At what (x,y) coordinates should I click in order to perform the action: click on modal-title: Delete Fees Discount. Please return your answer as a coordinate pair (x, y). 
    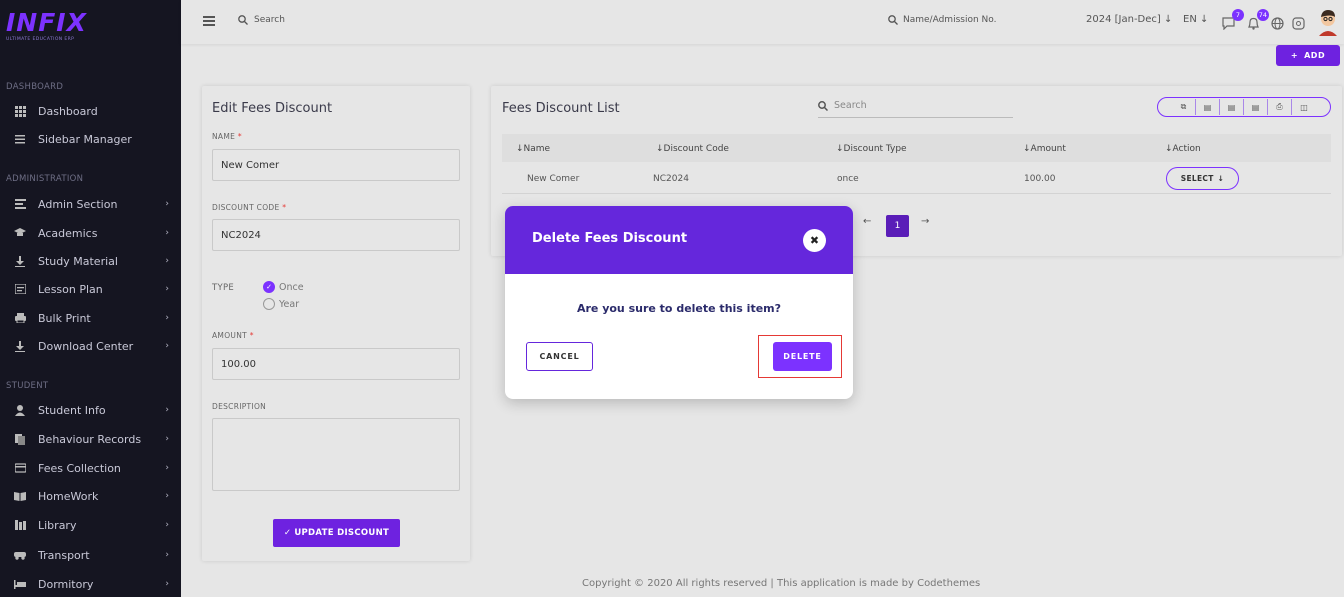
    Looking at the image, I should click on (610, 238).